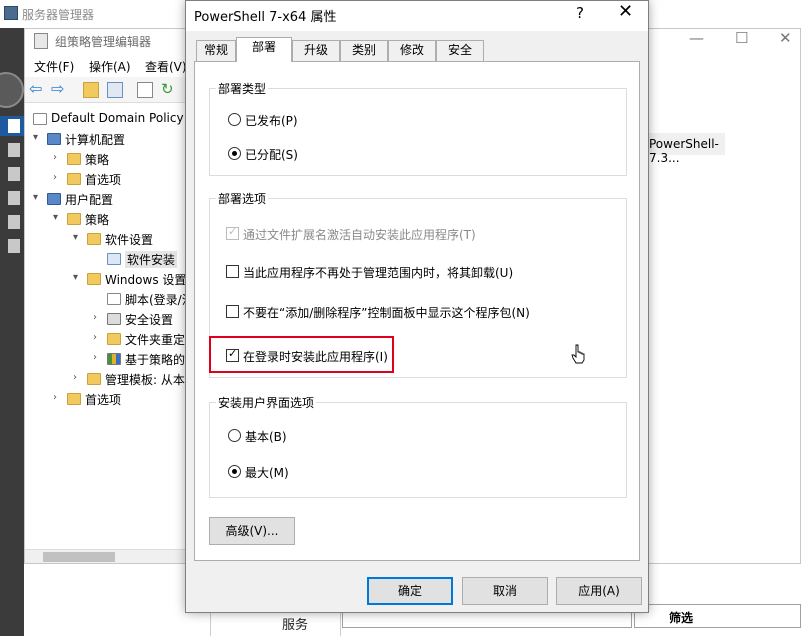 The width and height of the screenshot is (801, 636). What do you see at coordinates (785, 38) in the screenshot?
I see `close-icon: ✕` at bounding box center [785, 38].